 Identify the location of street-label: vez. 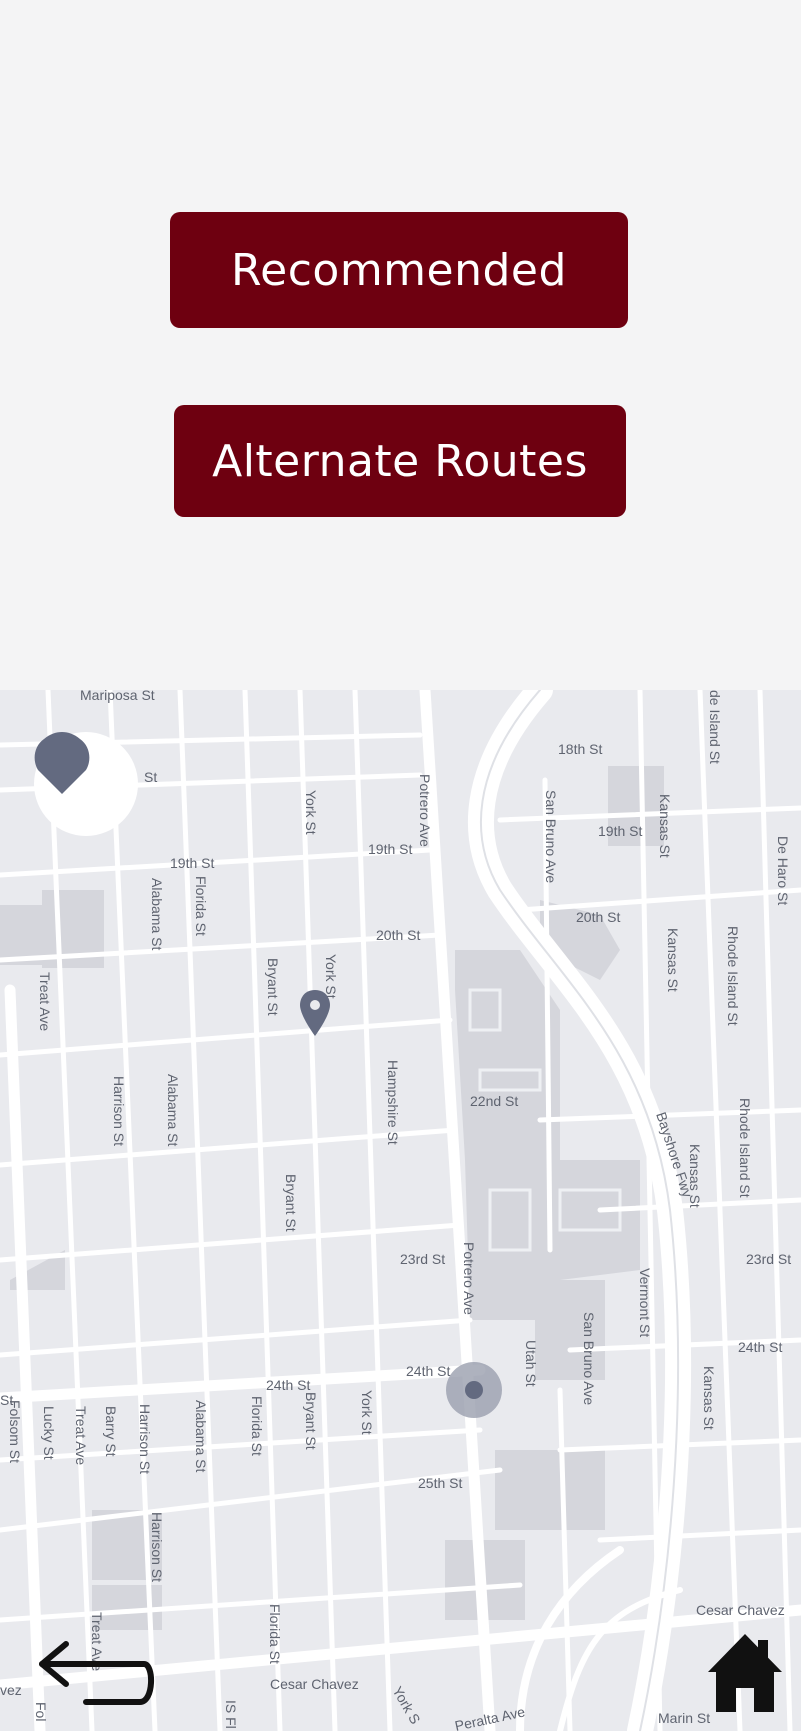
(11, 1690).